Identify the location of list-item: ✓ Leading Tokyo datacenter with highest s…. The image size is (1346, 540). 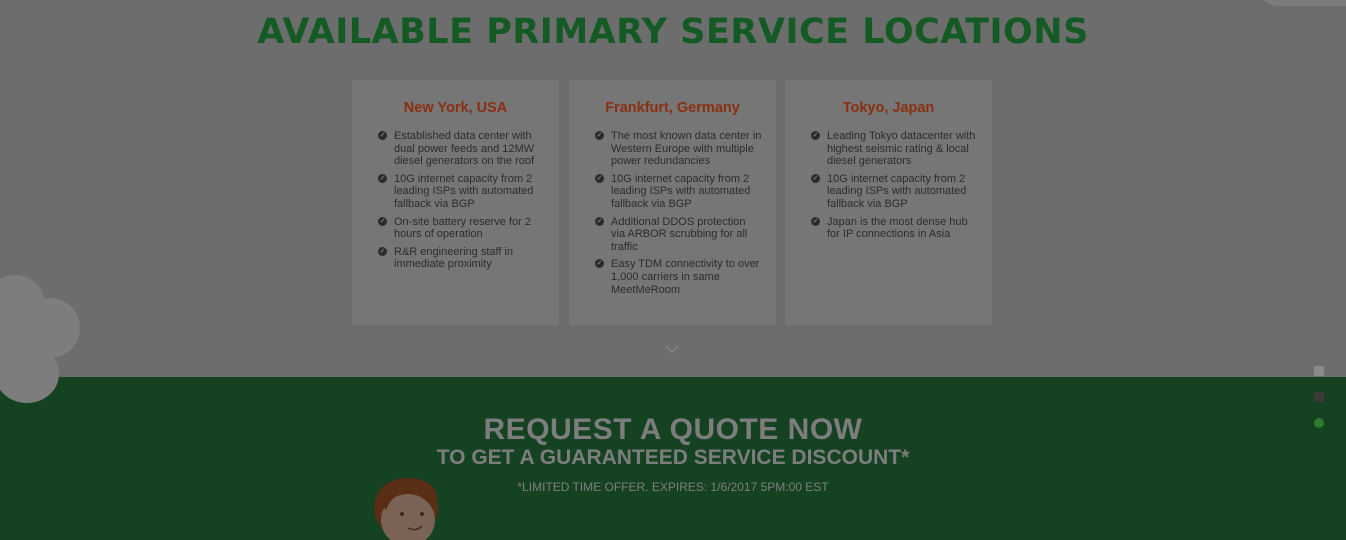
(893, 149).